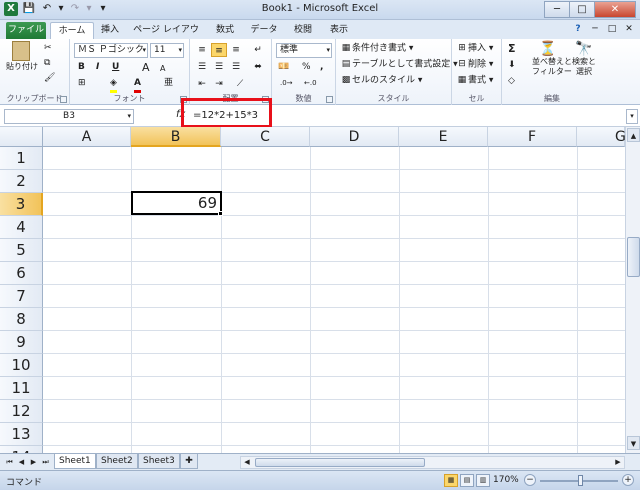  Describe the element at coordinates (236, 67) in the screenshot. I see `align-right-icon: ☰` at that location.